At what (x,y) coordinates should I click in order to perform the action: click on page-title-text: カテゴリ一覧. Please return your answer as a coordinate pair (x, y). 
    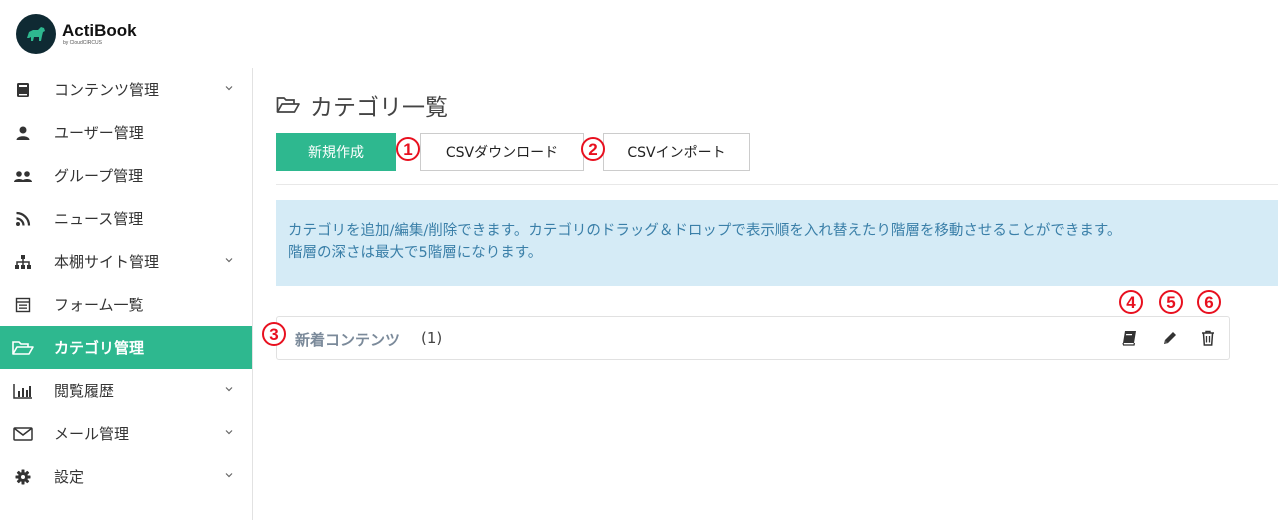
    Looking at the image, I should click on (379, 108).